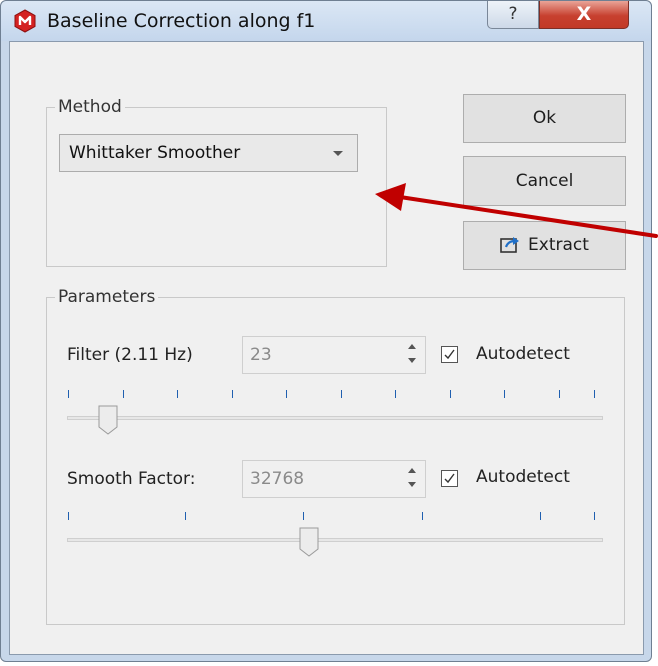 The image size is (658, 666). I want to click on chevron-down-icon, so click(338, 153).